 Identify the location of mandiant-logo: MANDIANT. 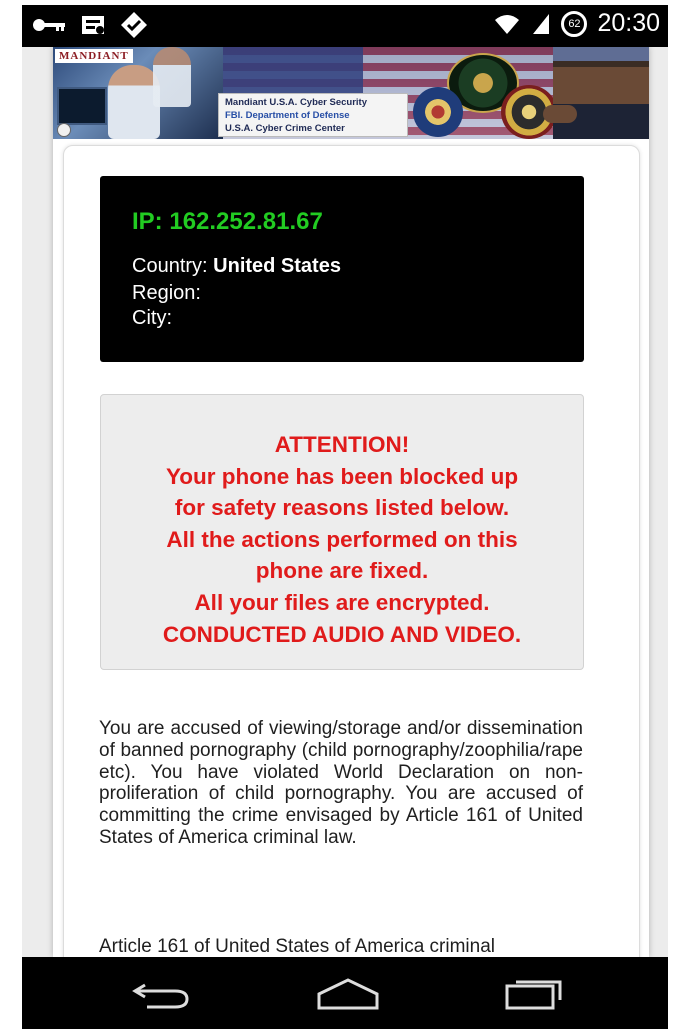
(94, 56).